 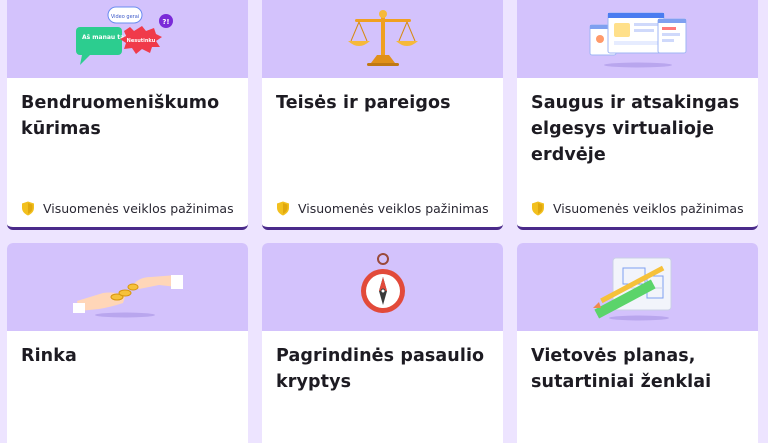 I want to click on compass-image, so click(x=382, y=283).